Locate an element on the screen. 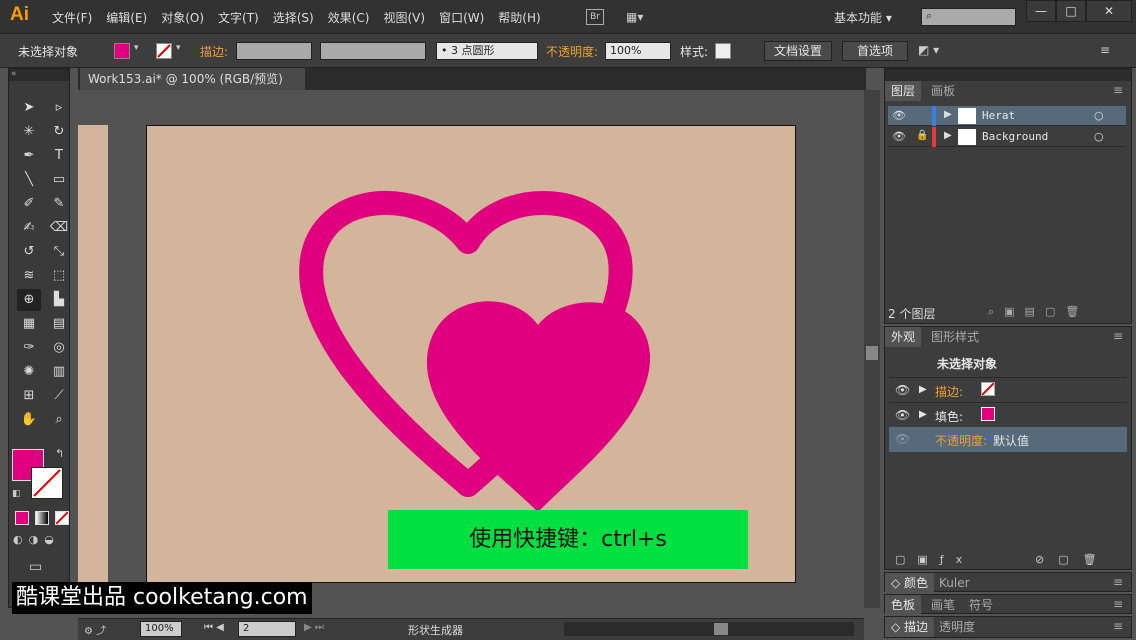  status-icon: ⚙ ⤴ is located at coordinates (95, 629).